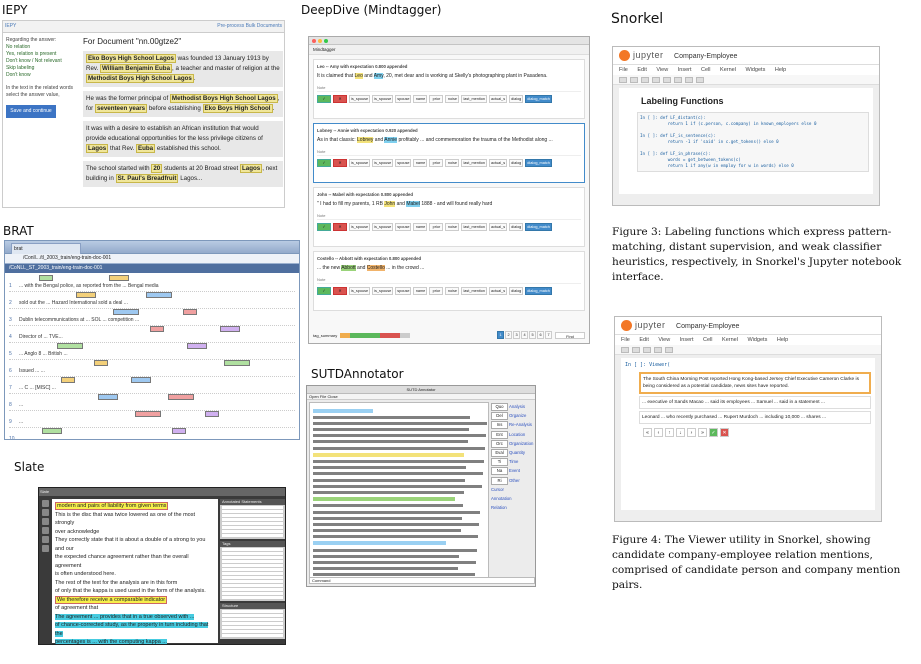 Image resolution: width=921 pixels, height=664 pixels. Describe the element at coordinates (680, 432) in the screenshot. I see `down-icon: ↓` at that location.